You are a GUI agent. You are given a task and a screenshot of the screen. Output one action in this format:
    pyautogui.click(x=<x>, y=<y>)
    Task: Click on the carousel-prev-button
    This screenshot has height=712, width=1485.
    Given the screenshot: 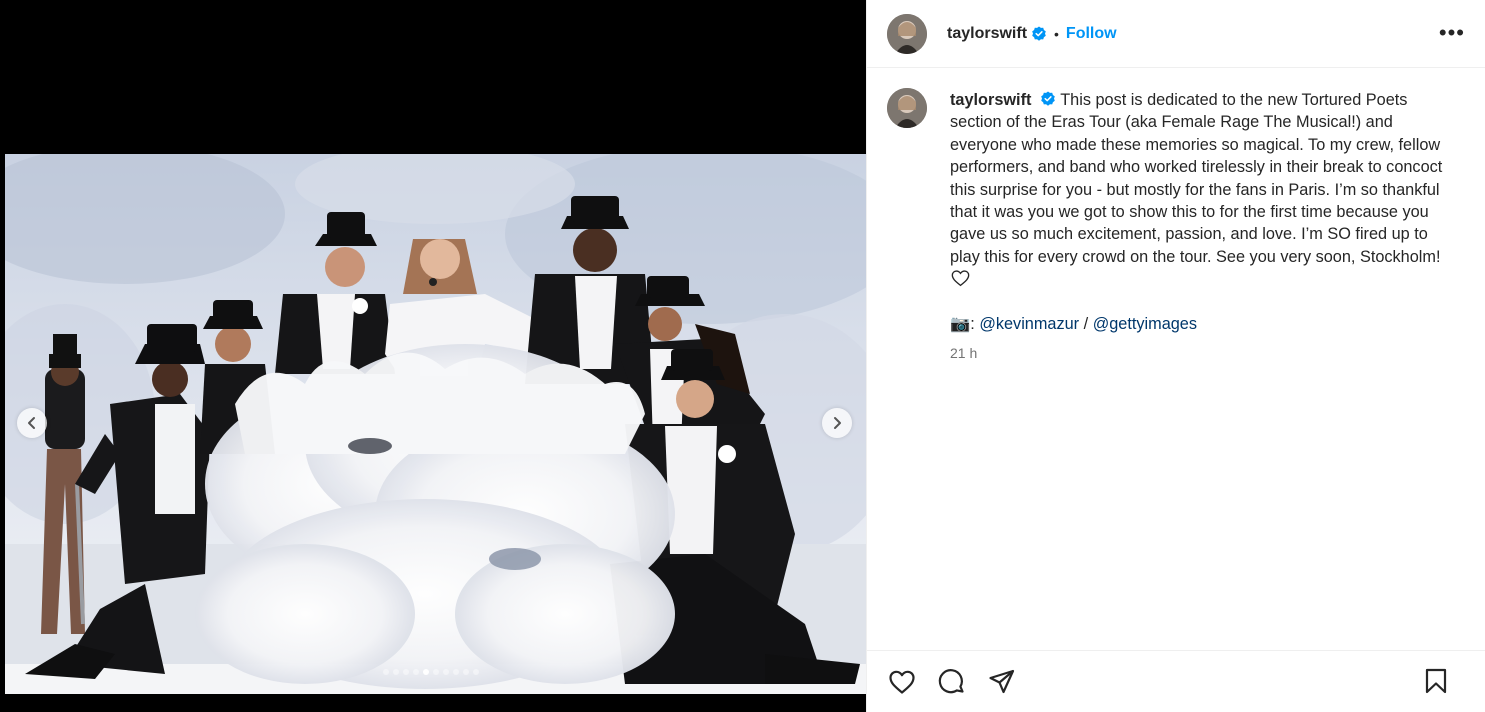 What is the action you would take?
    pyautogui.click(x=32, y=423)
    